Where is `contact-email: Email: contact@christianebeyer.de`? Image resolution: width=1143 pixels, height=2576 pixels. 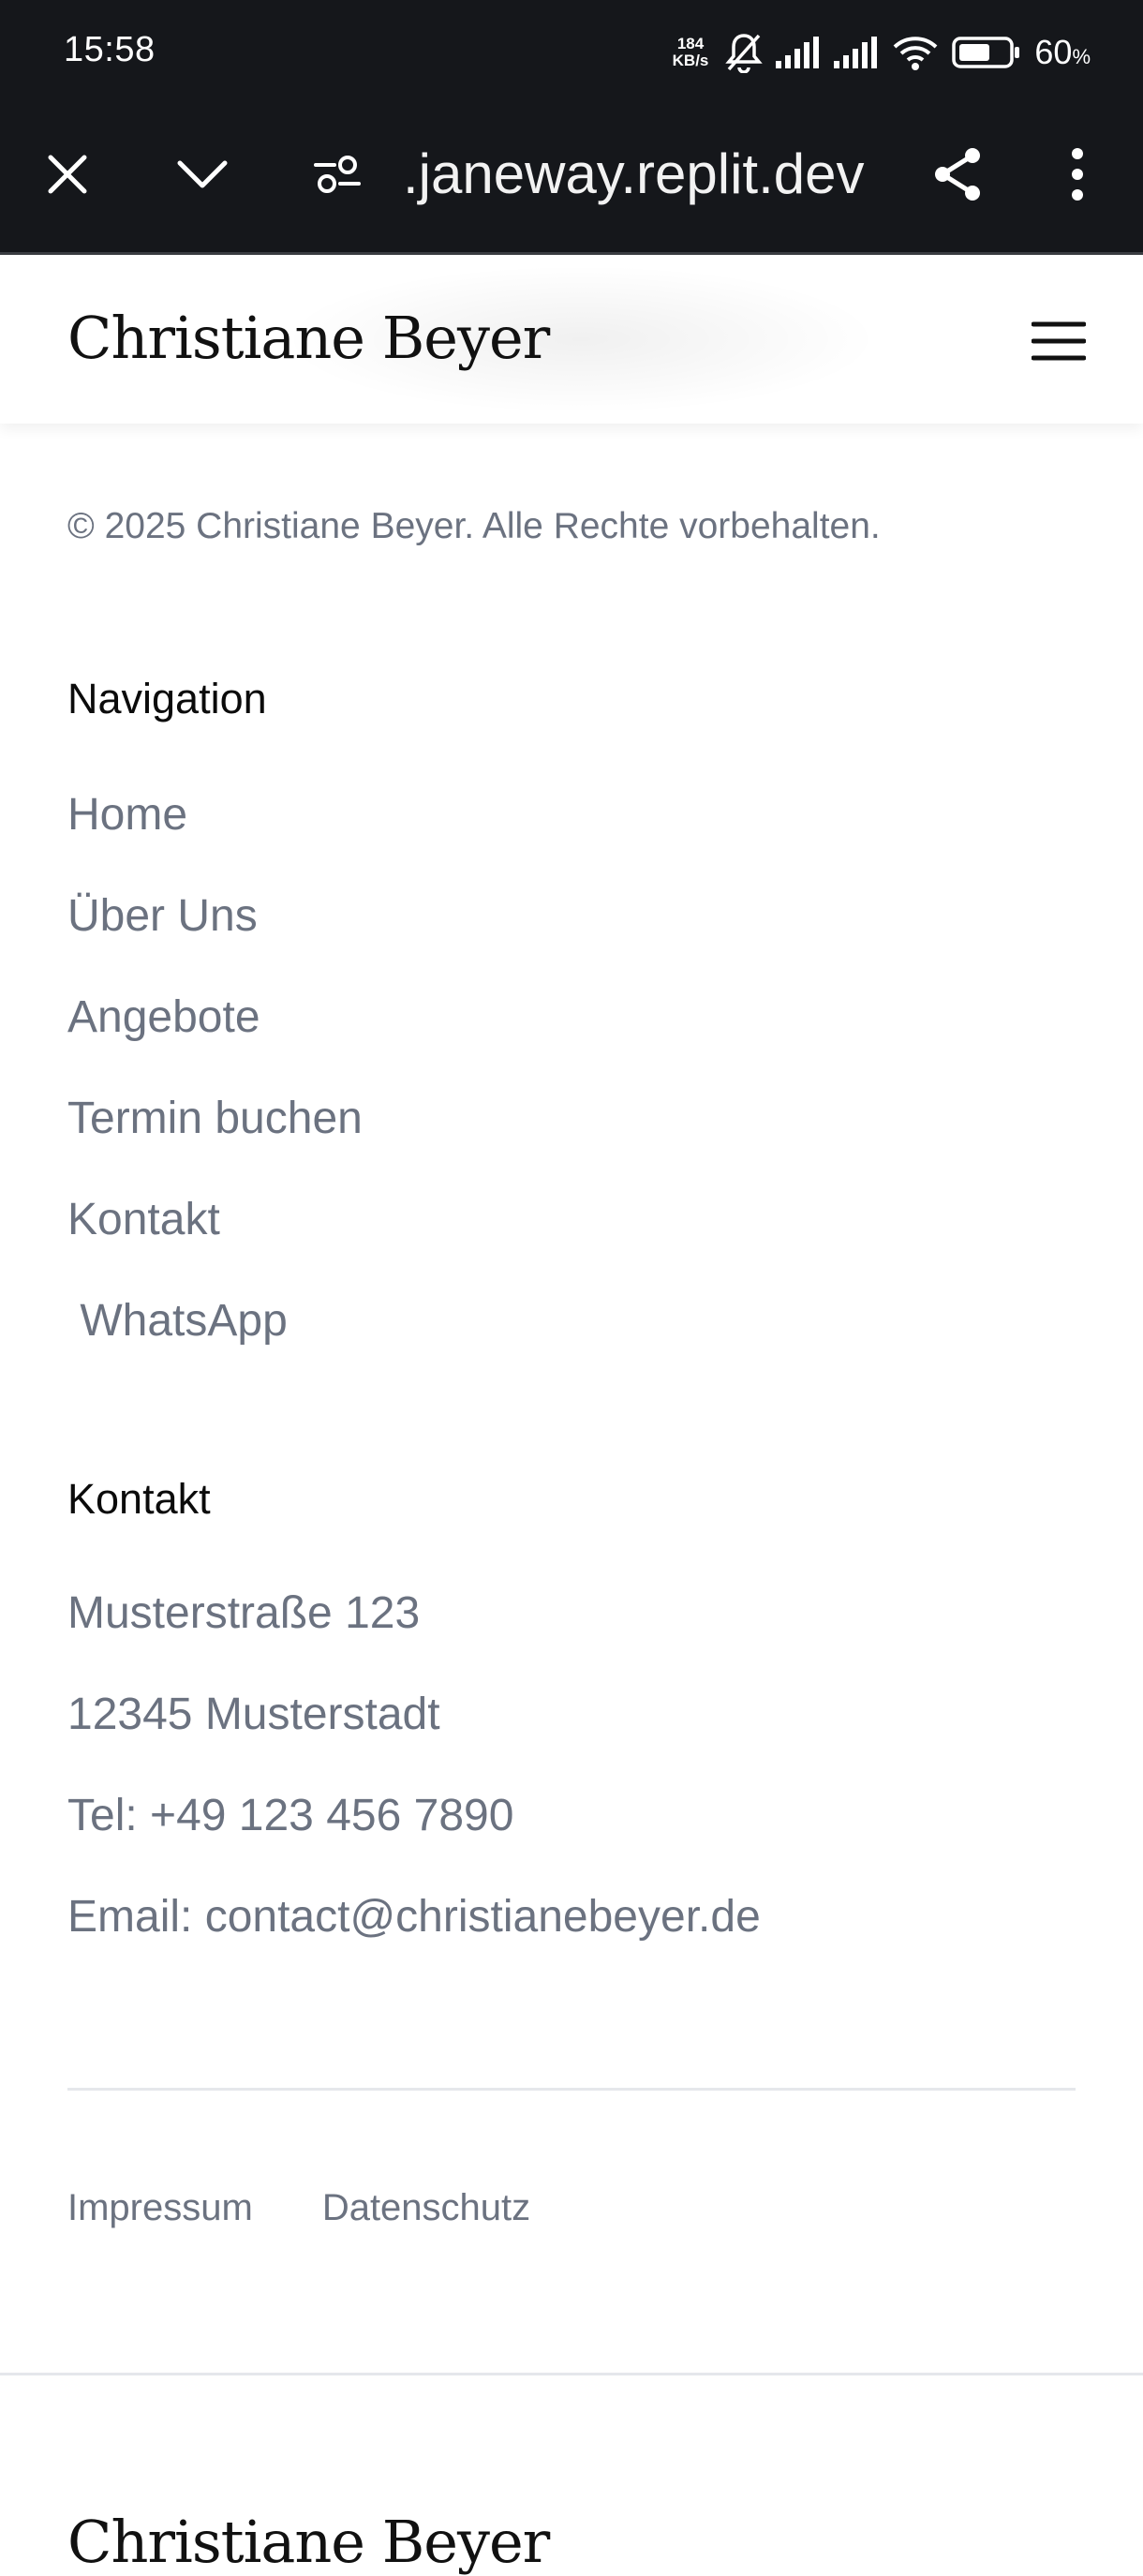
contact-email: Email: contact@christianebeyer.de is located at coordinates (414, 1939).